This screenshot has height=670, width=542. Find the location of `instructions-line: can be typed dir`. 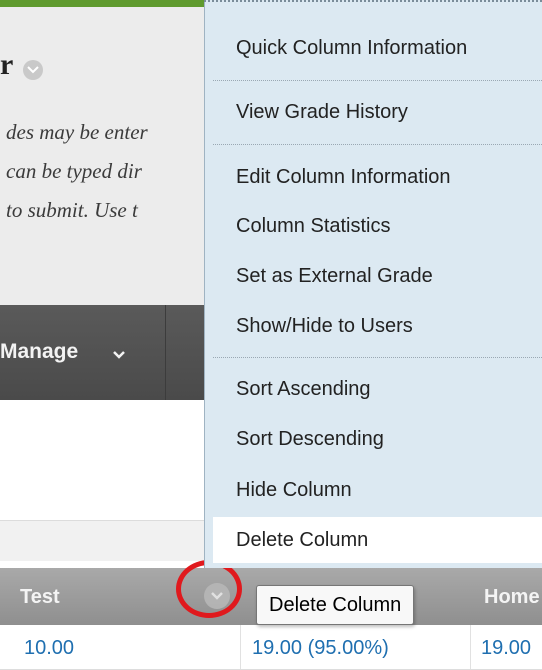

instructions-line: can be typed dir is located at coordinates (74, 171).